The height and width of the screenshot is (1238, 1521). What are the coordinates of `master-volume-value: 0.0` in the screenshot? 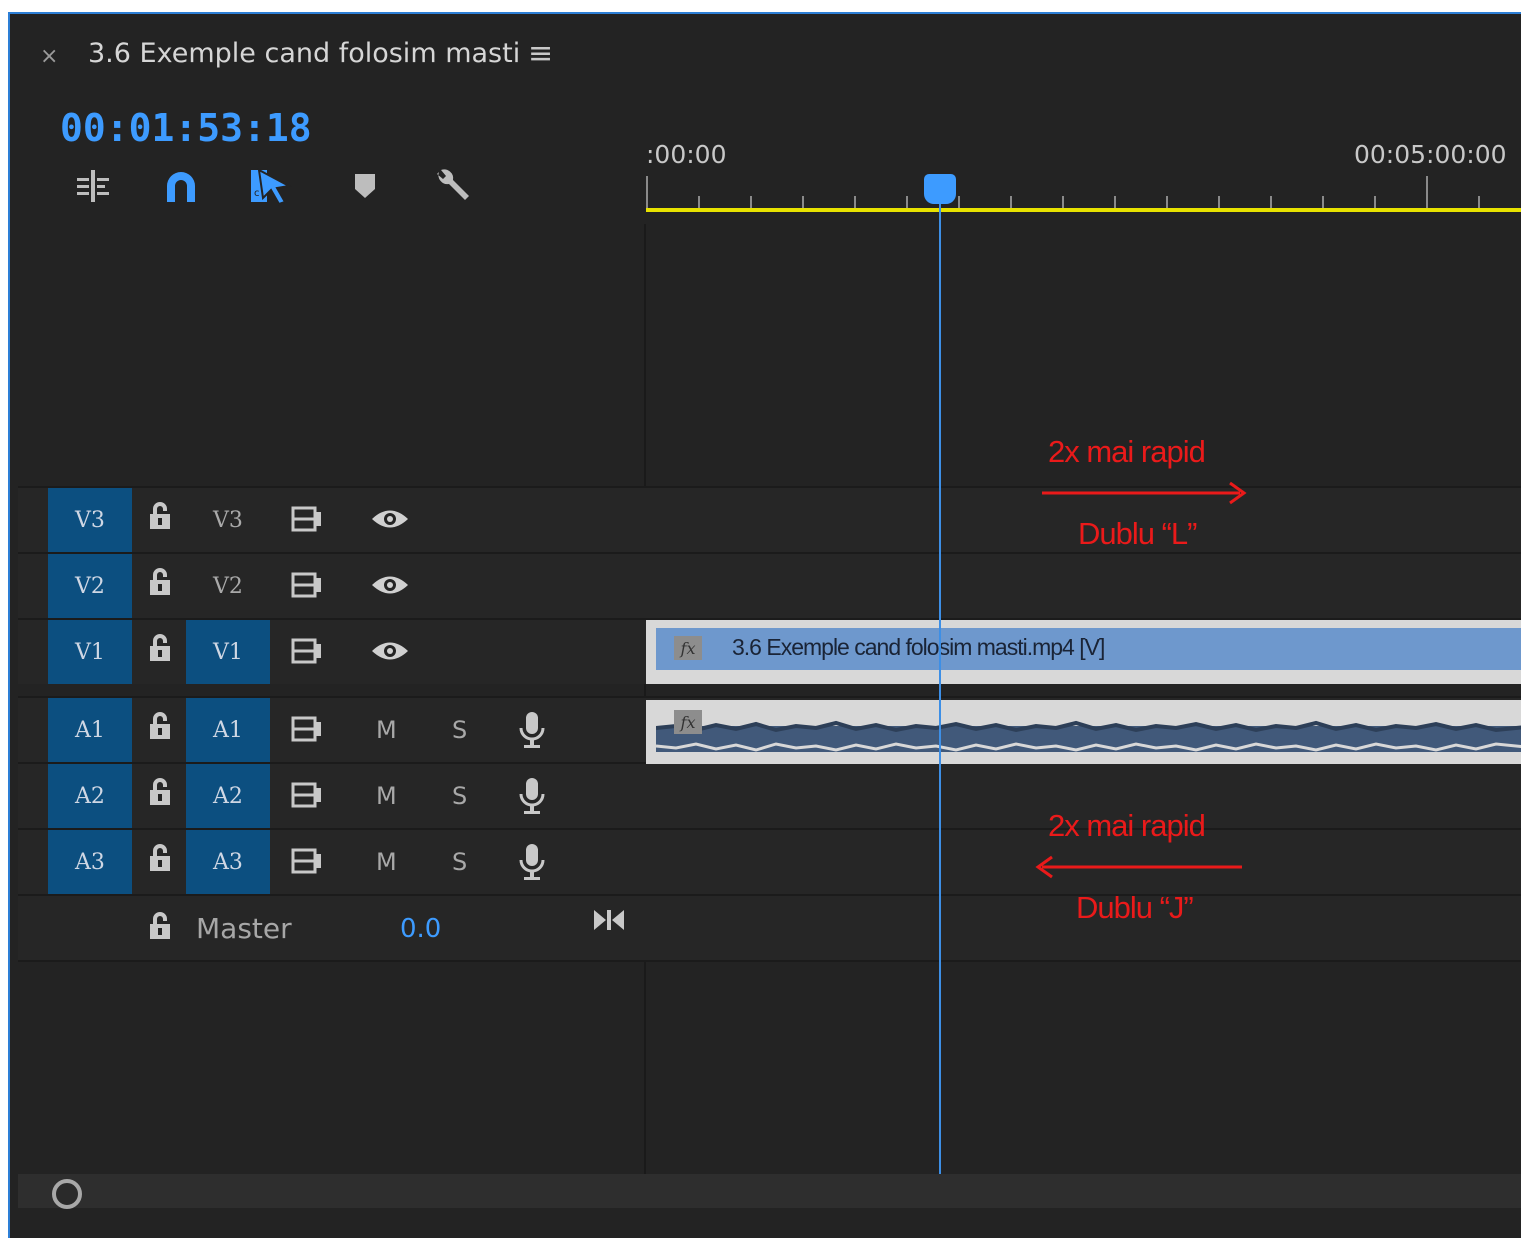 It's located at (420, 929).